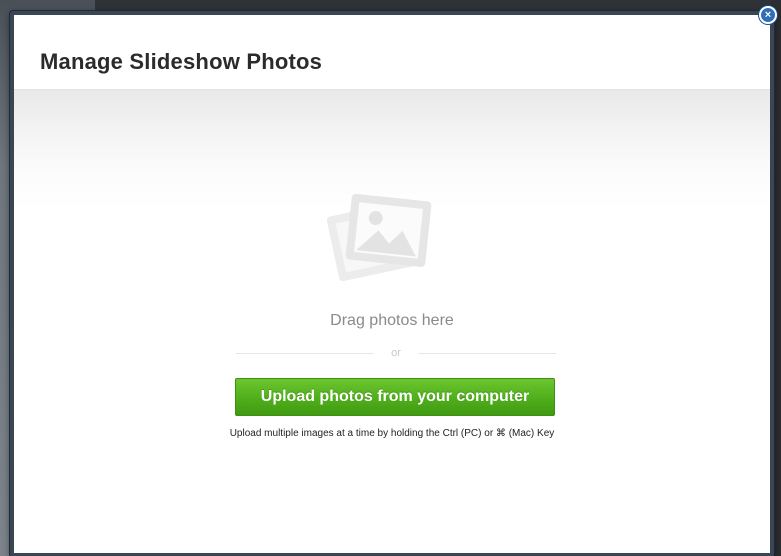 This screenshot has width=781, height=556. Describe the element at coordinates (768, 15) in the screenshot. I see `close-icon: ×` at that location.